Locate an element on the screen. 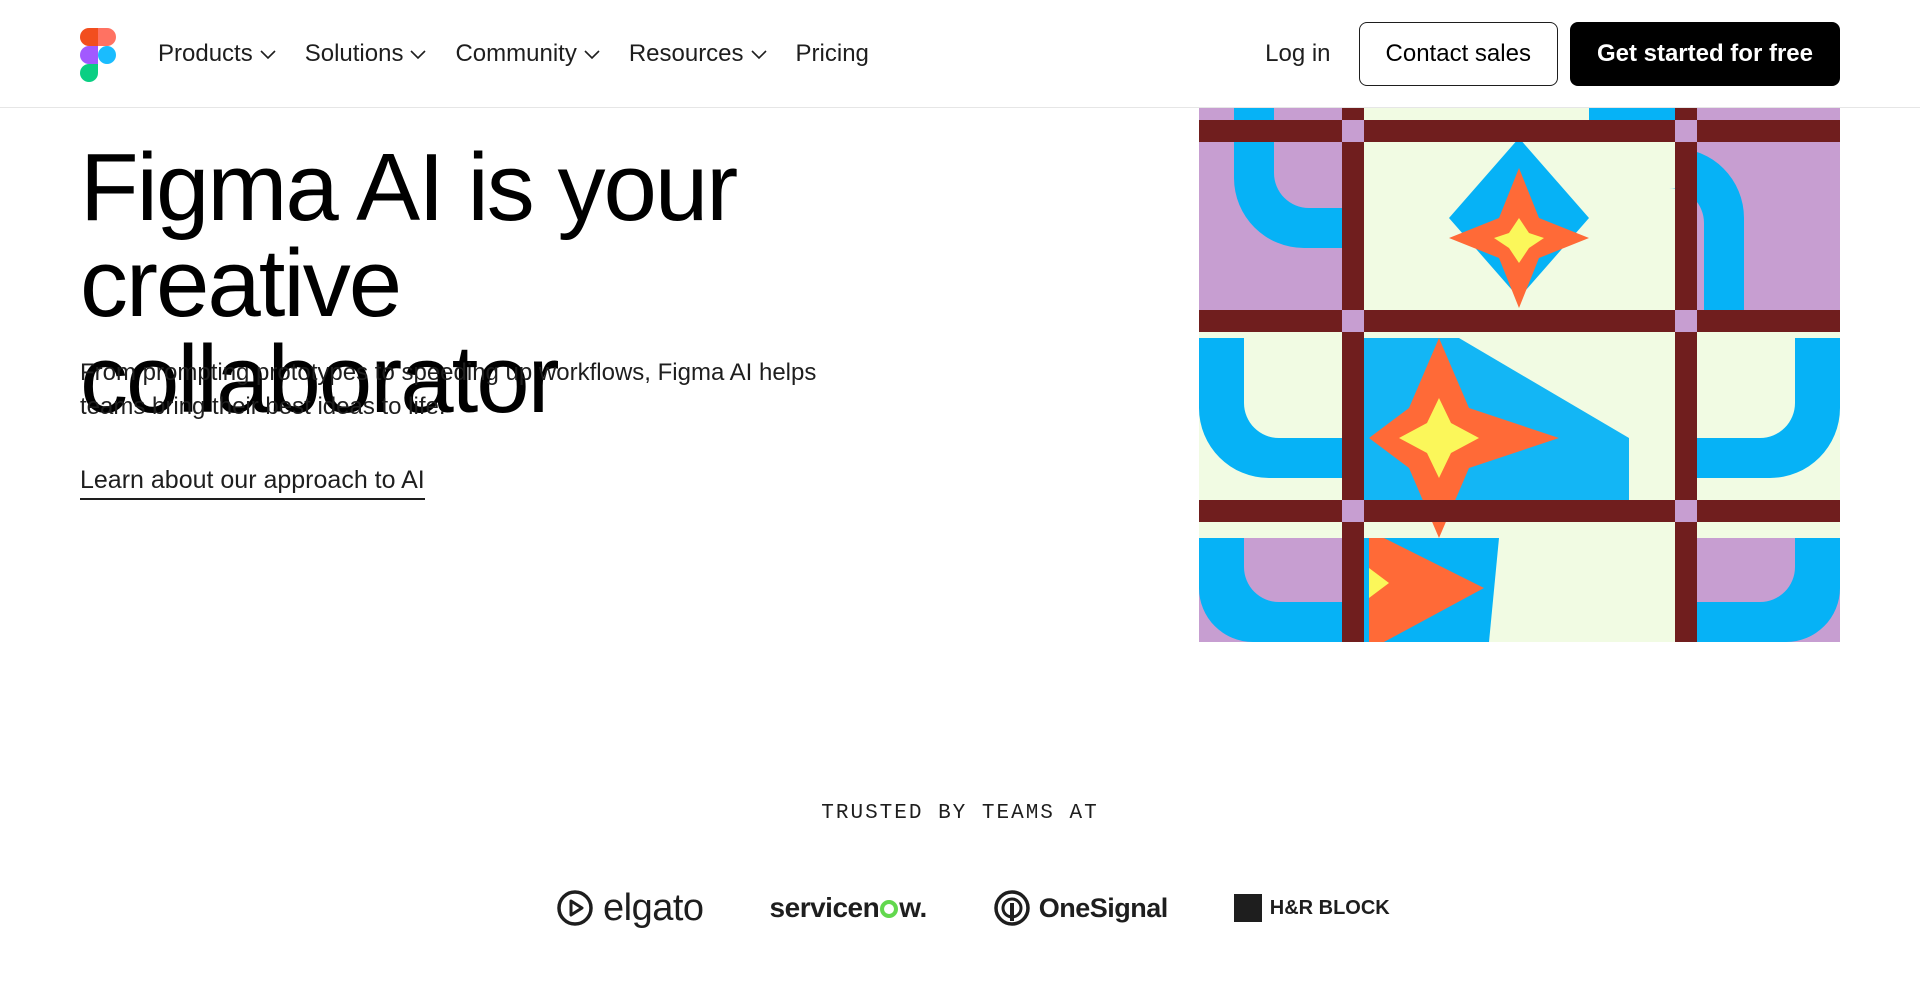  nav-resources-label: Resources is located at coordinates (686, 53).